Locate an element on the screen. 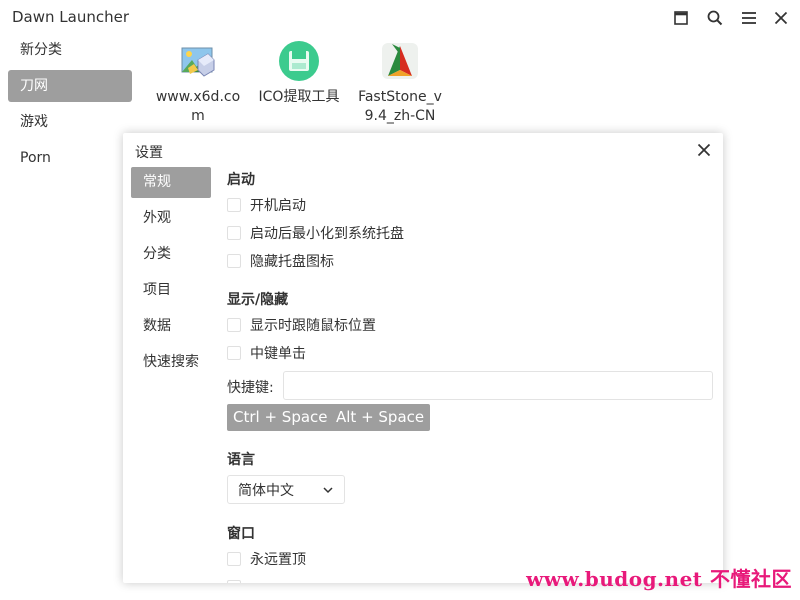 The width and height of the screenshot is (800, 600). checkbox-follow-mouse: 显示时跟随鼠标位置 is located at coordinates (301, 325).